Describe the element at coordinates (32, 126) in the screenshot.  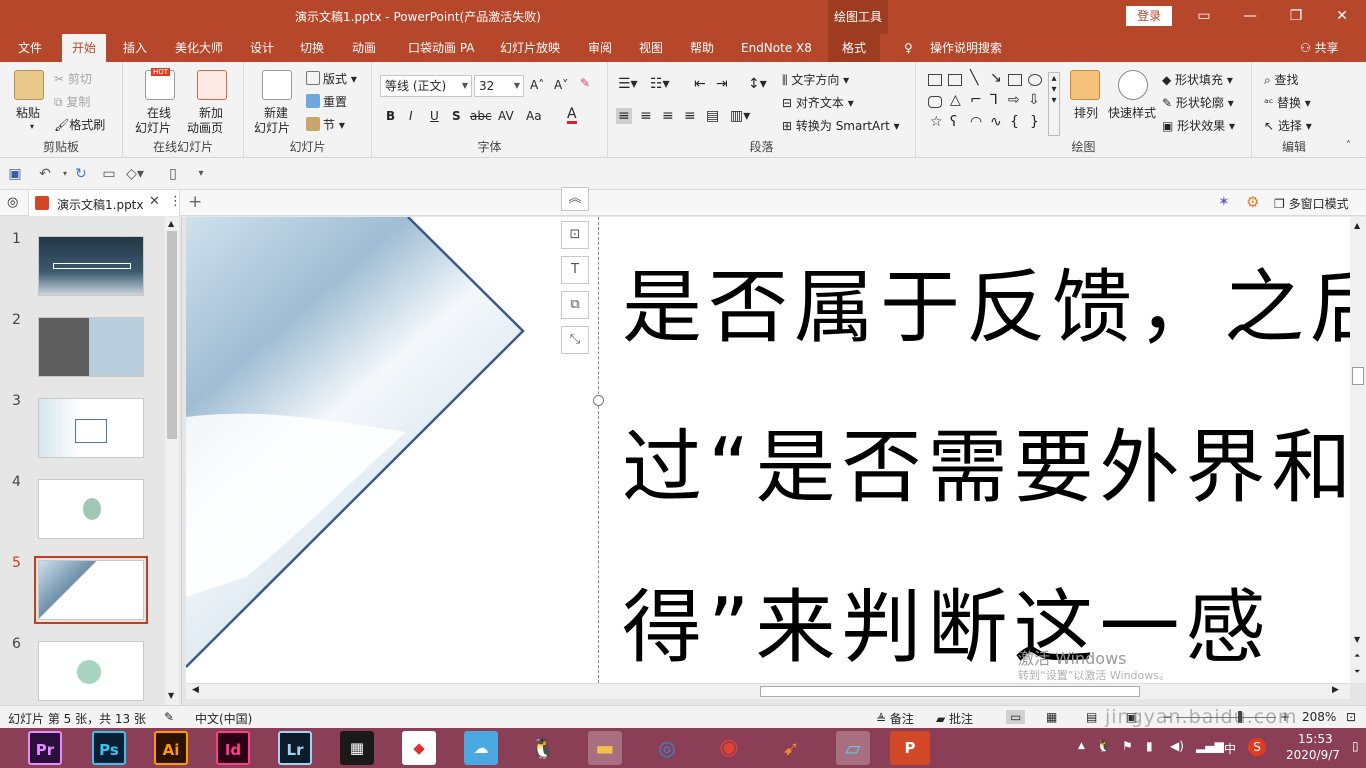
I see `paste-dropdown-icon: ▾` at that location.